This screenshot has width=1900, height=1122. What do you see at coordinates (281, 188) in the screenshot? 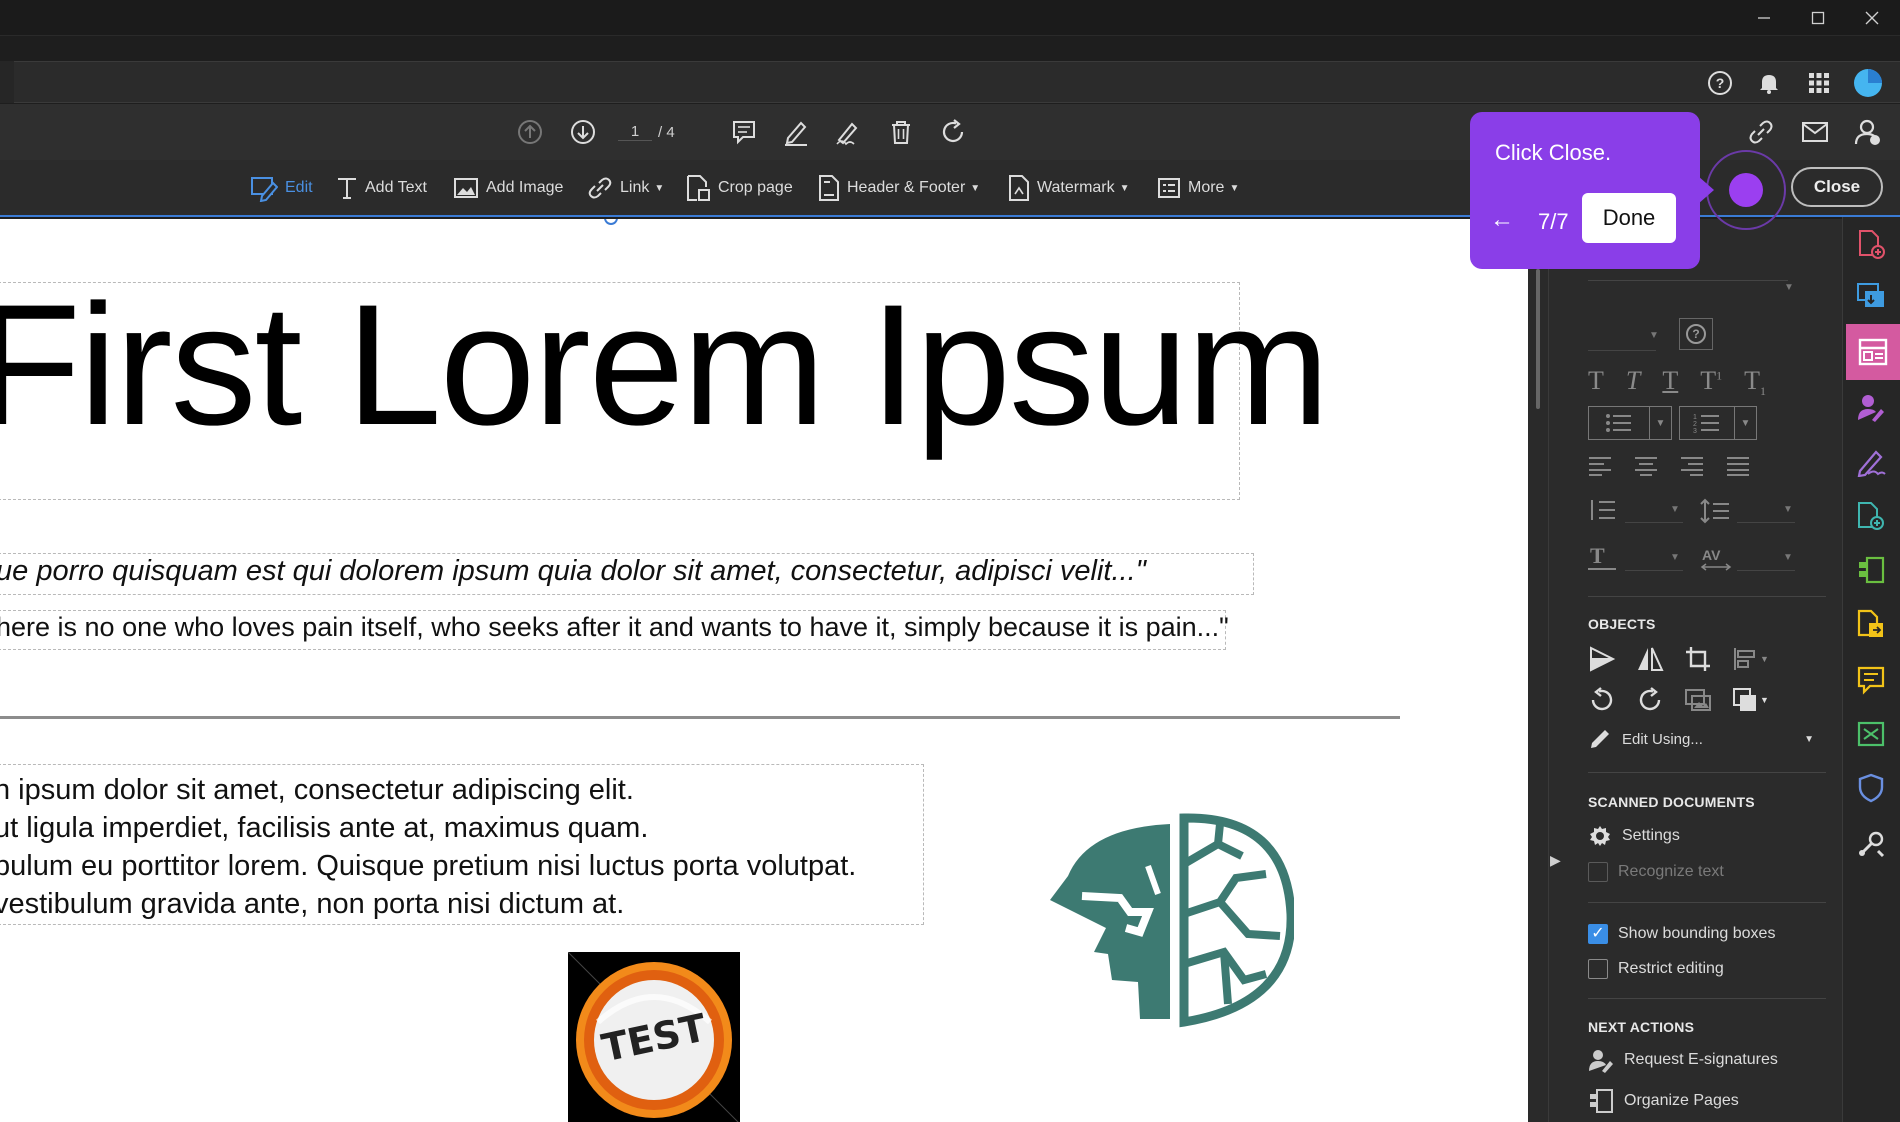
I see `tool-edit: Edit` at bounding box center [281, 188].